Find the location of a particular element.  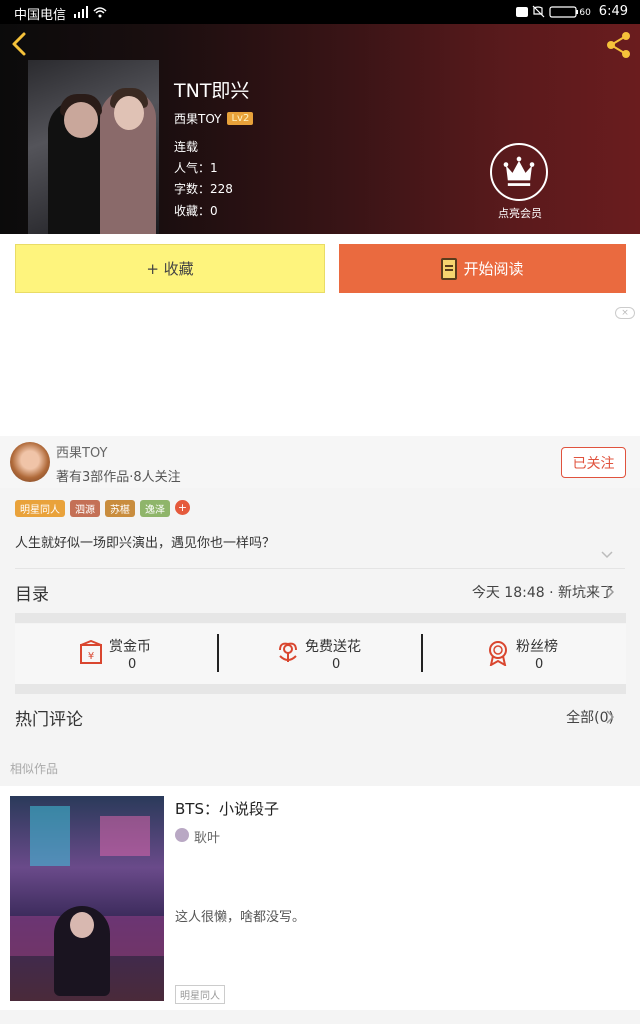

favorite-button: + 收藏 is located at coordinates (170, 268).